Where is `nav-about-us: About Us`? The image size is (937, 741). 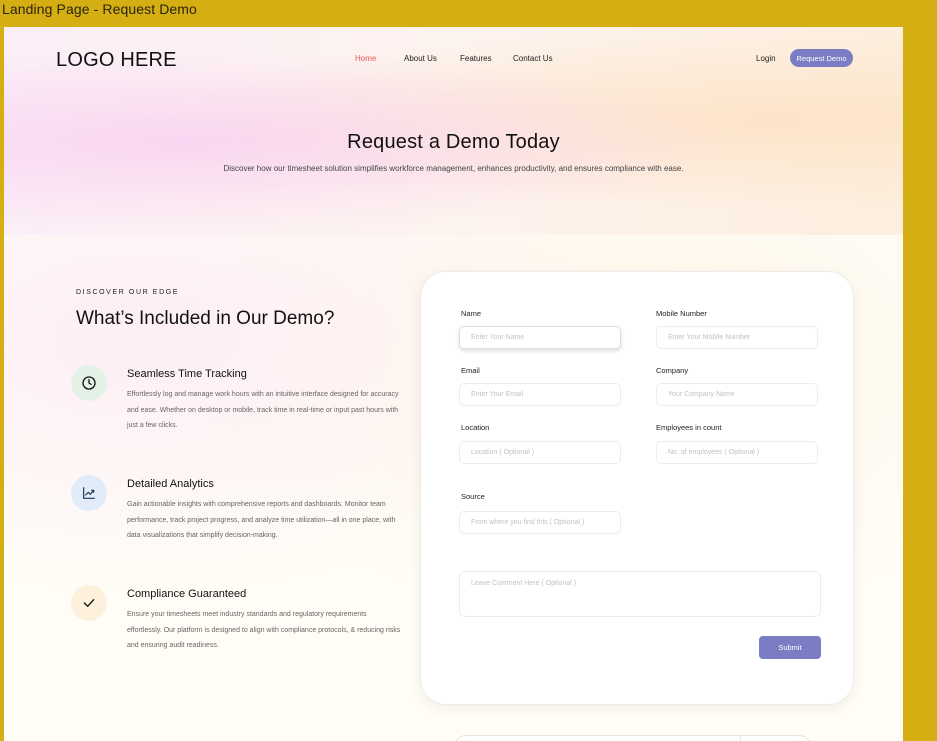
nav-about-us: About Us is located at coordinates (420, 58).